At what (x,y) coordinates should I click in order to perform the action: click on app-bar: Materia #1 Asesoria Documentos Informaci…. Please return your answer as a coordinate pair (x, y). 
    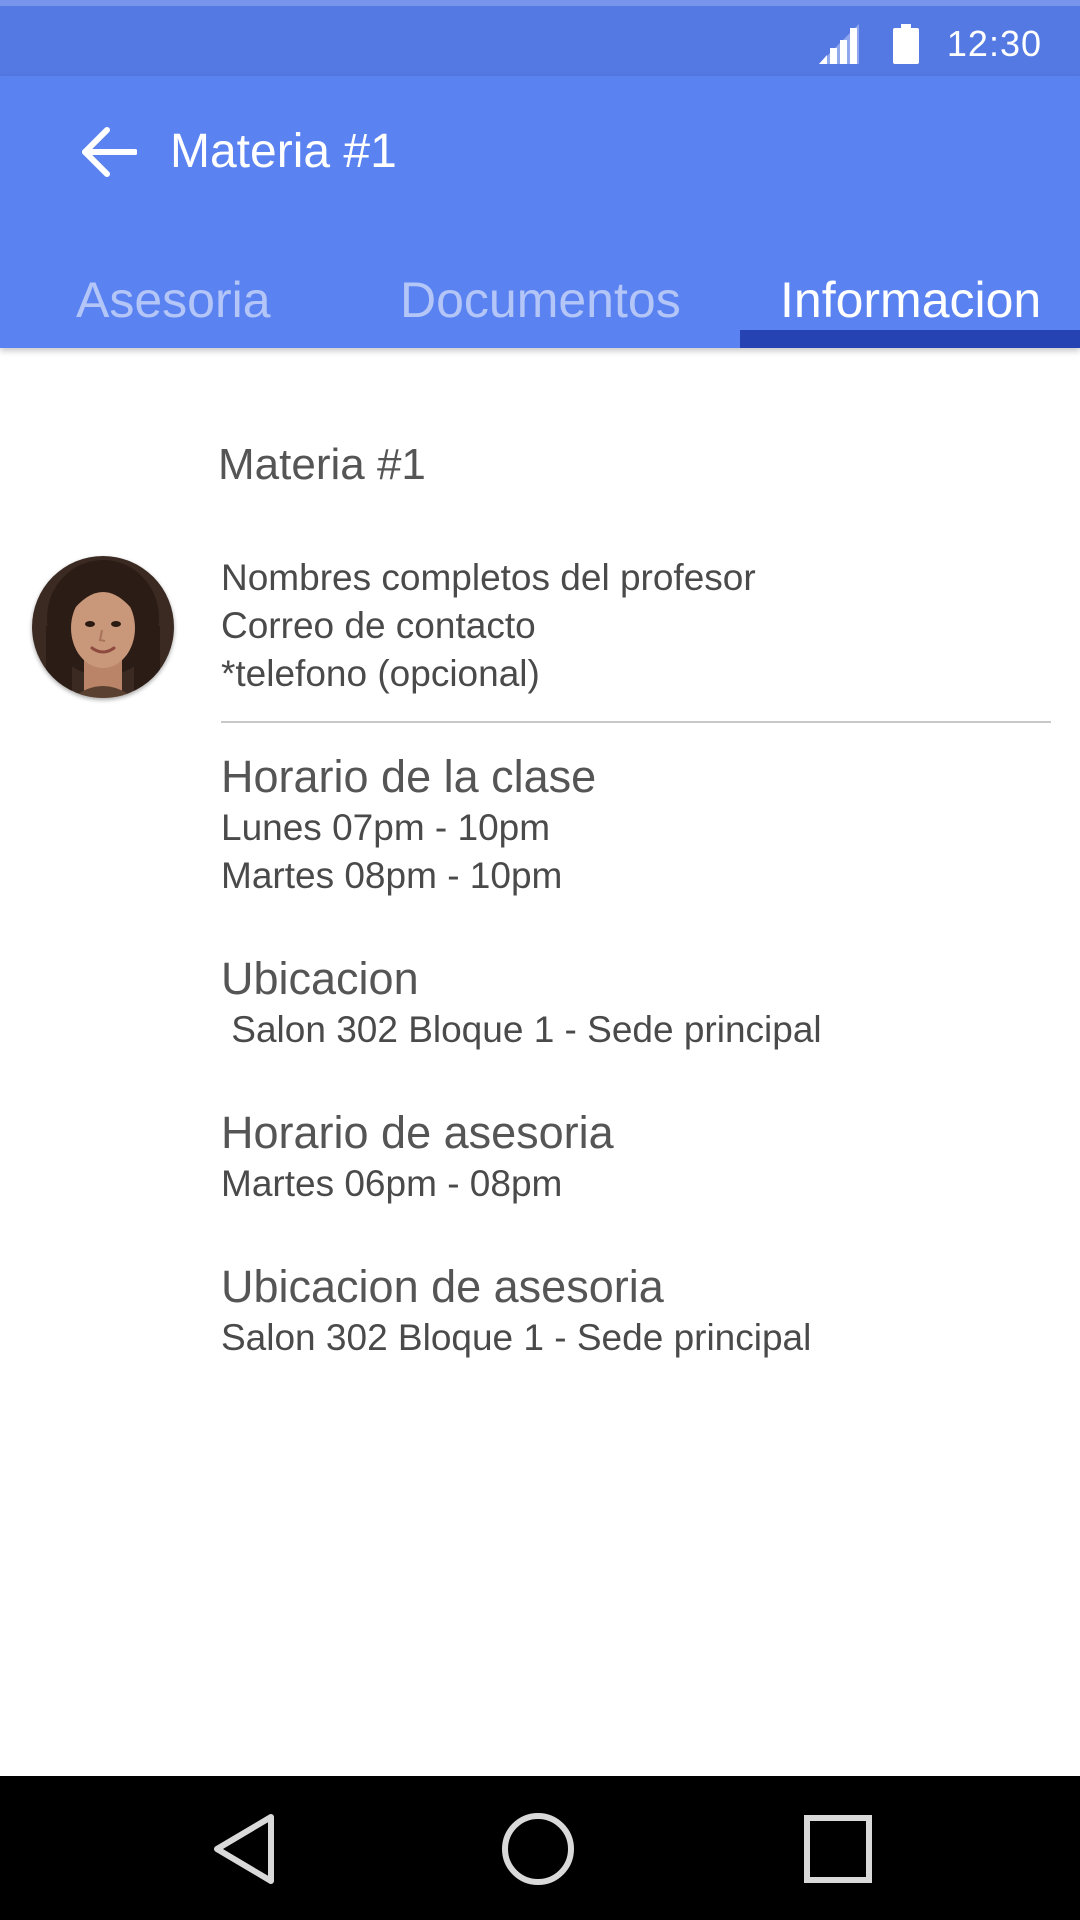
    Looking at the image, I should click on (540, 212).